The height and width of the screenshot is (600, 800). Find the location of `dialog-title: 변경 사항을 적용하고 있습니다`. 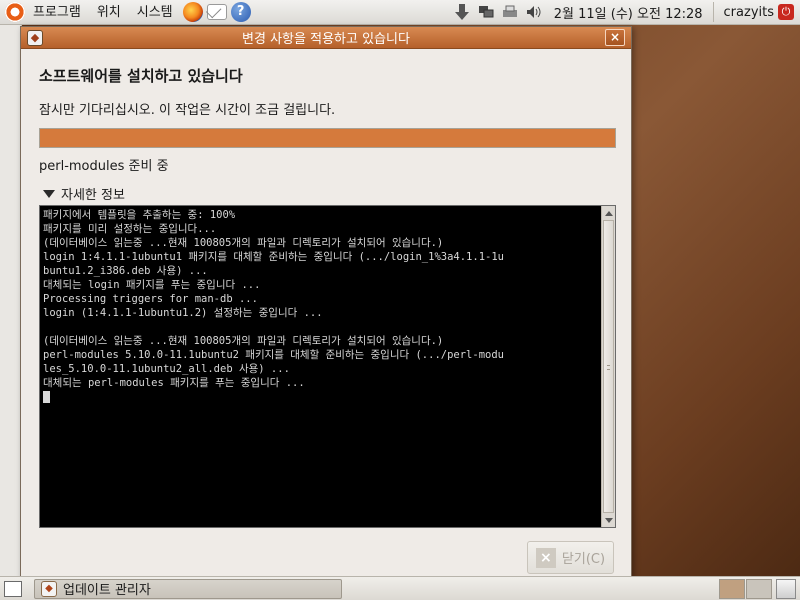

dialog-title: 변경 사항을 적용하고 있습니다 is located at coordinates (326, 39).